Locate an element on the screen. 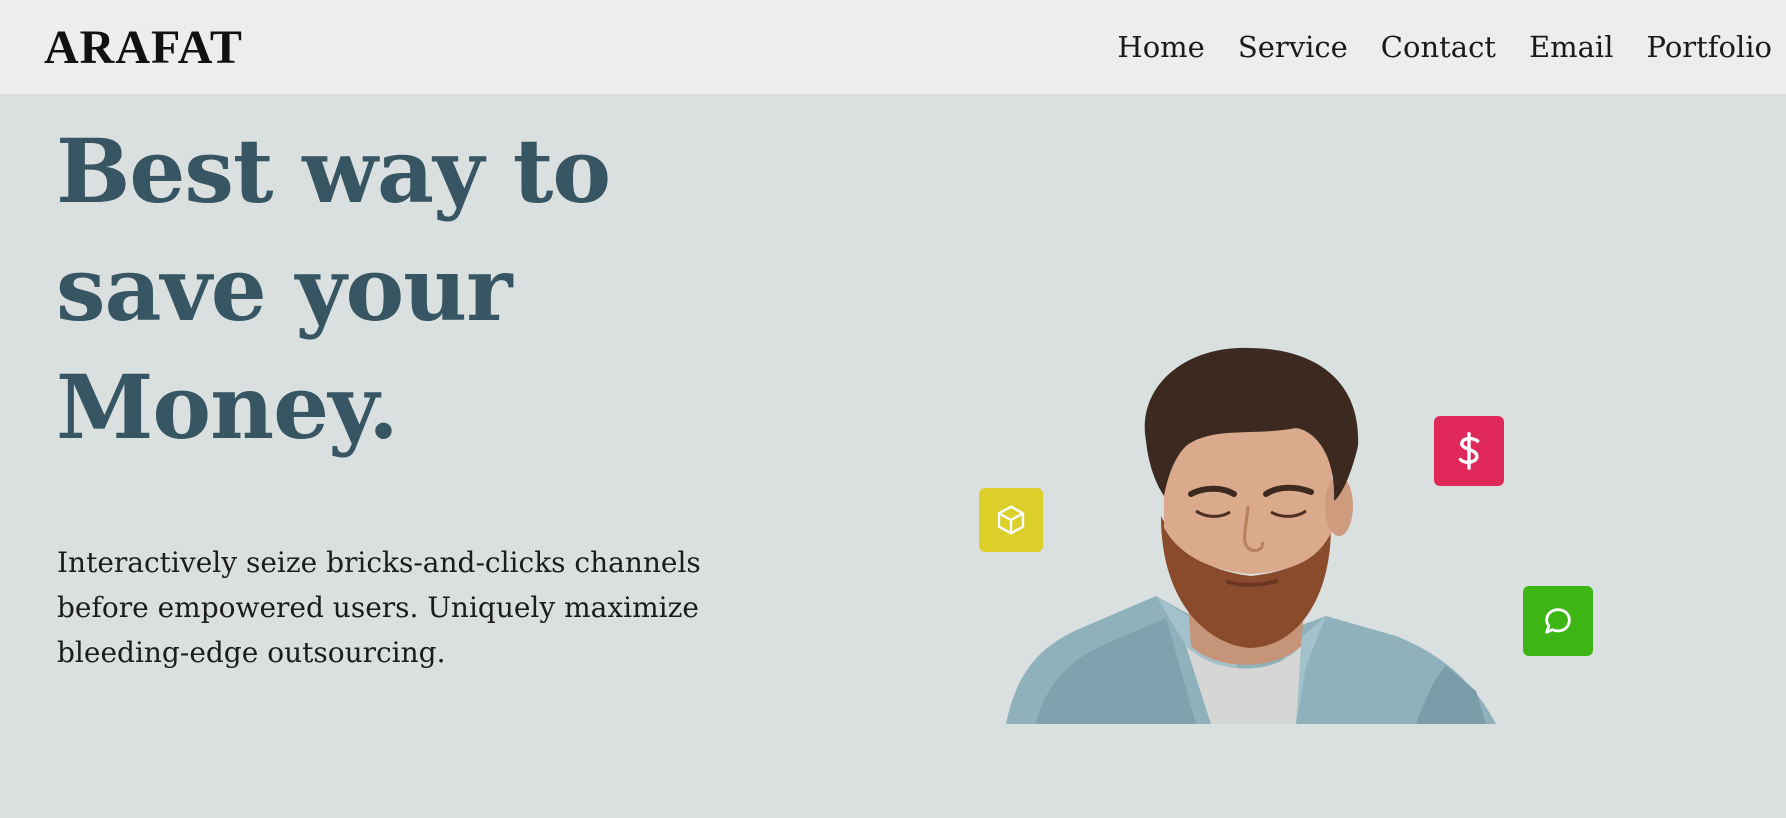  nav-link-email: Email is located at coordinates (1571, 47).